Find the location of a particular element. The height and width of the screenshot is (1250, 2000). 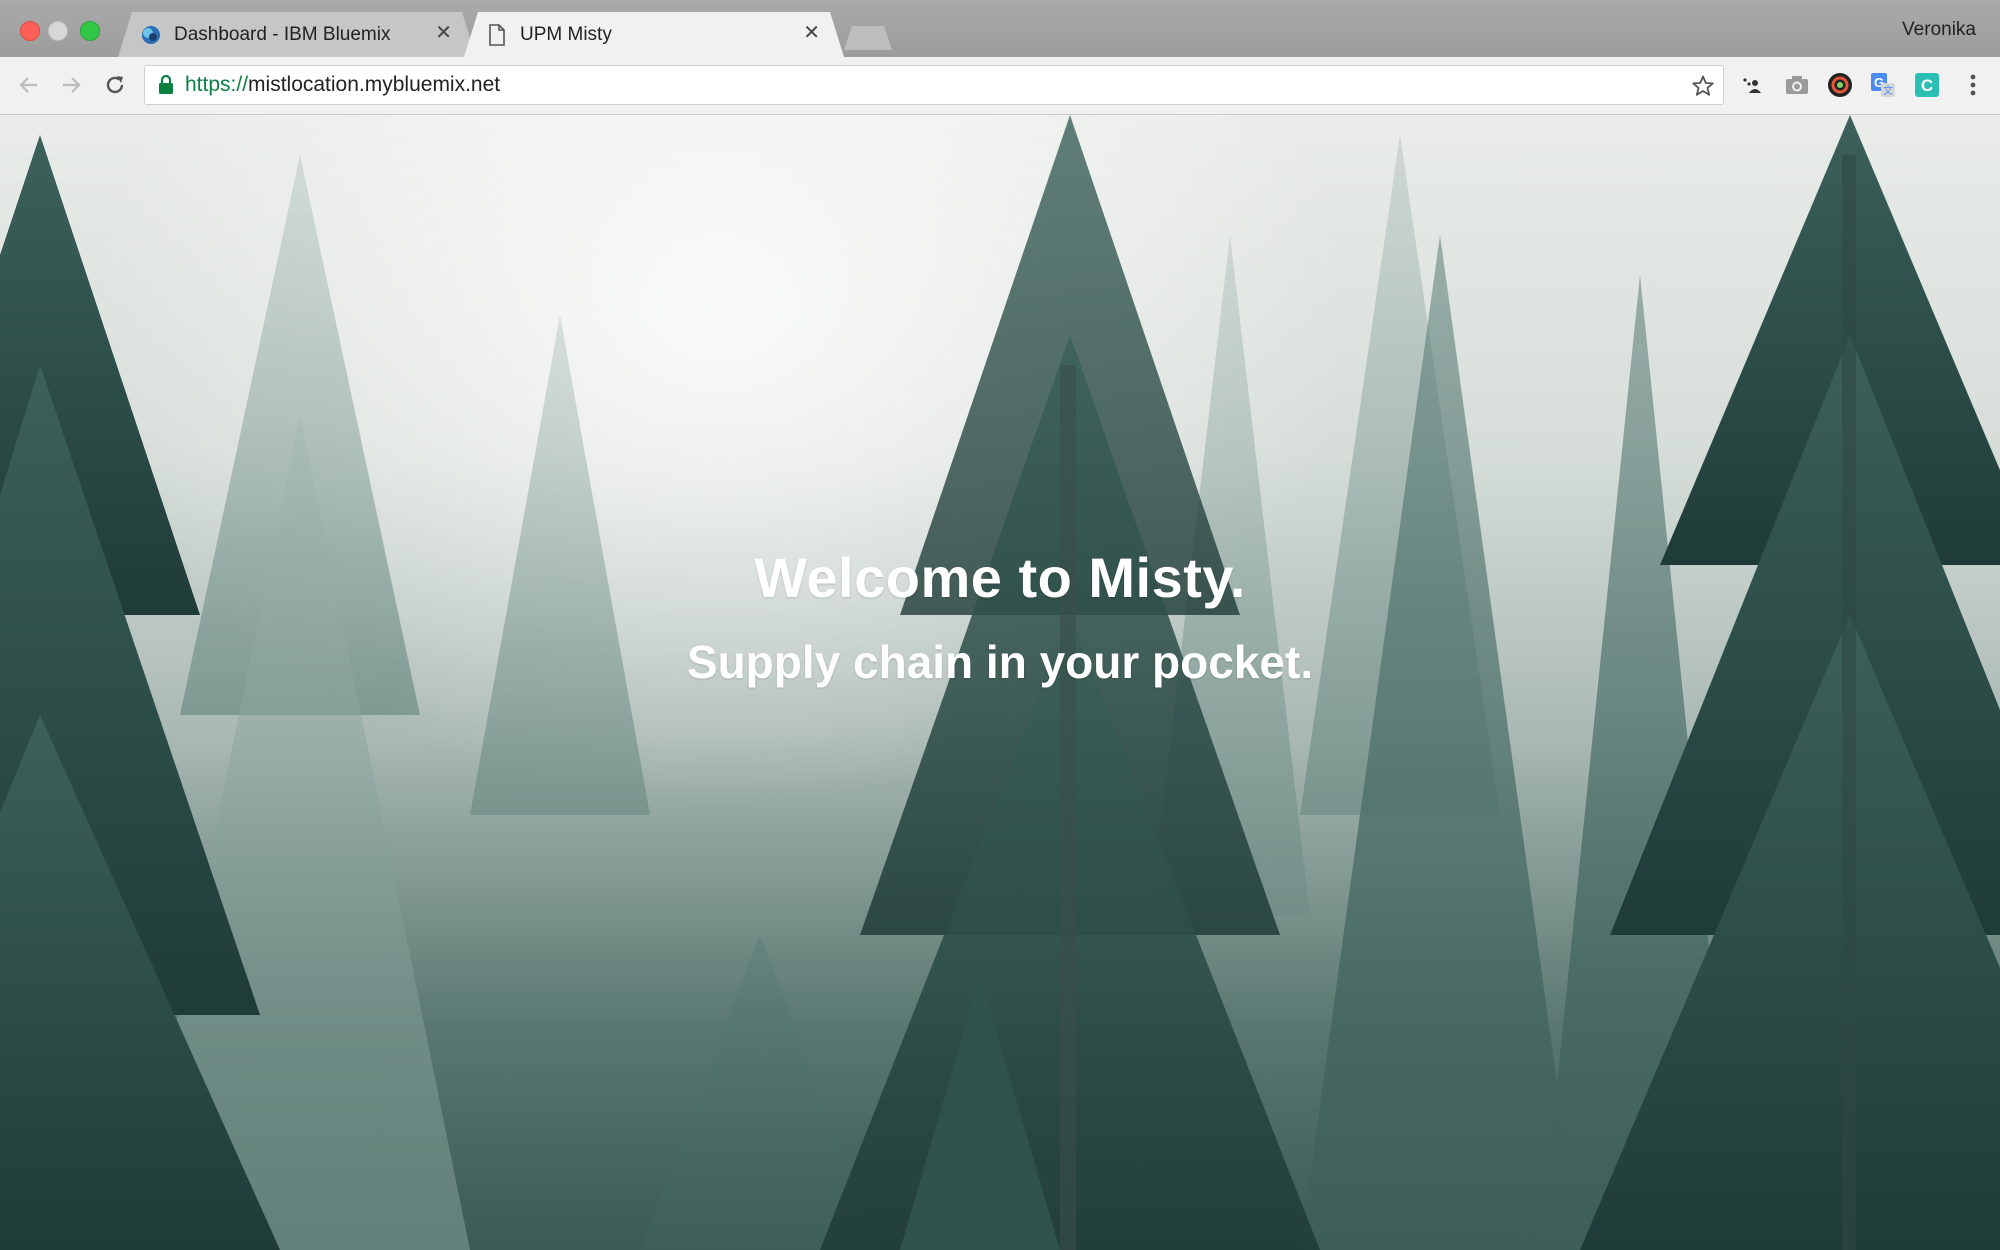

close-window-button is located at coordinates (30, 31).